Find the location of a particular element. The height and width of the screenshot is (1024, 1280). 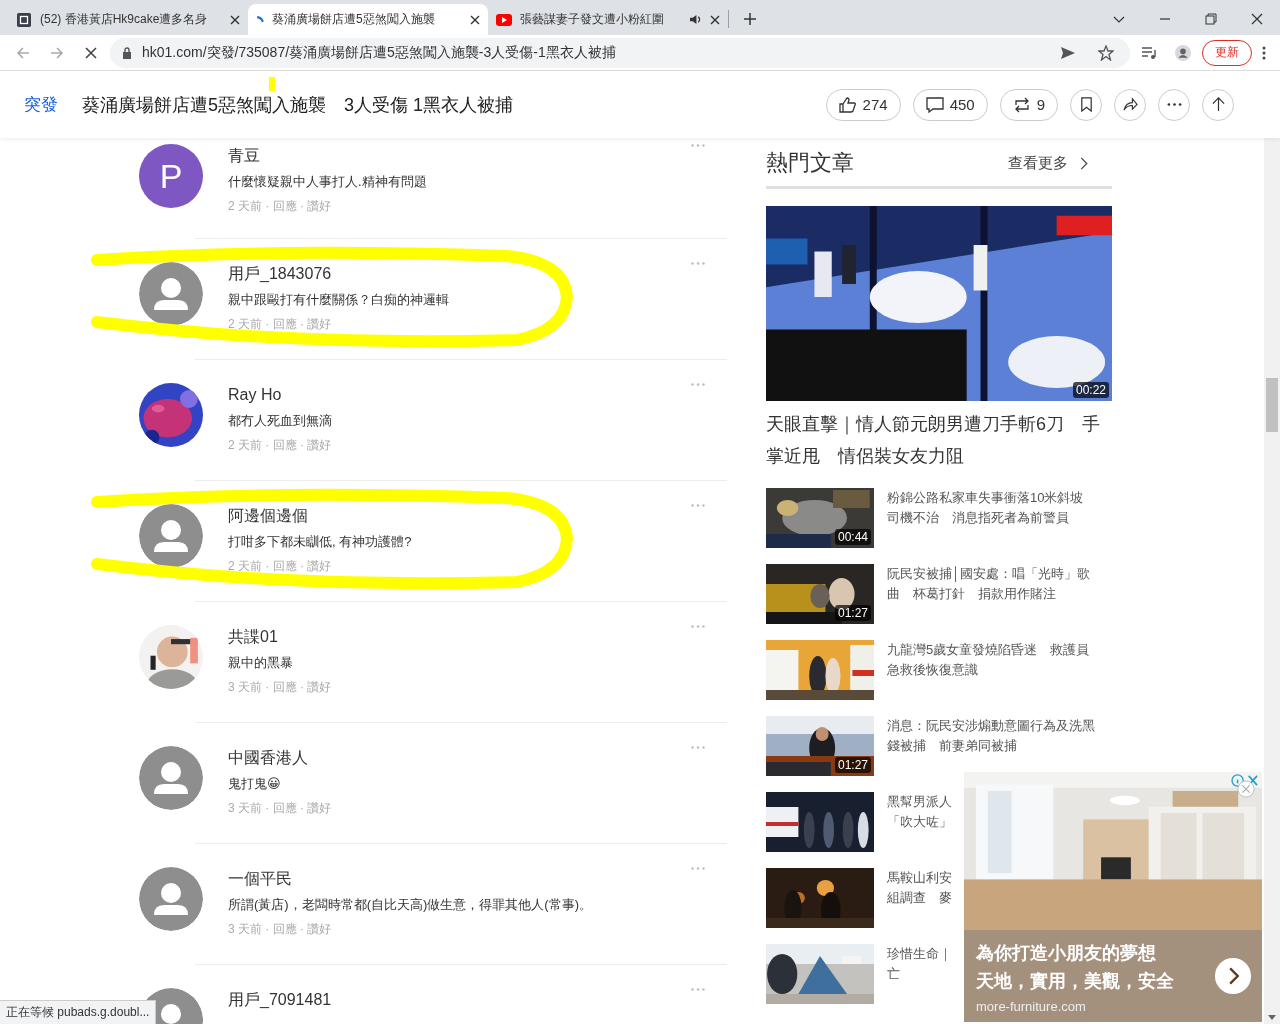

scroll-top-button is located at coordinates (1218, 104).